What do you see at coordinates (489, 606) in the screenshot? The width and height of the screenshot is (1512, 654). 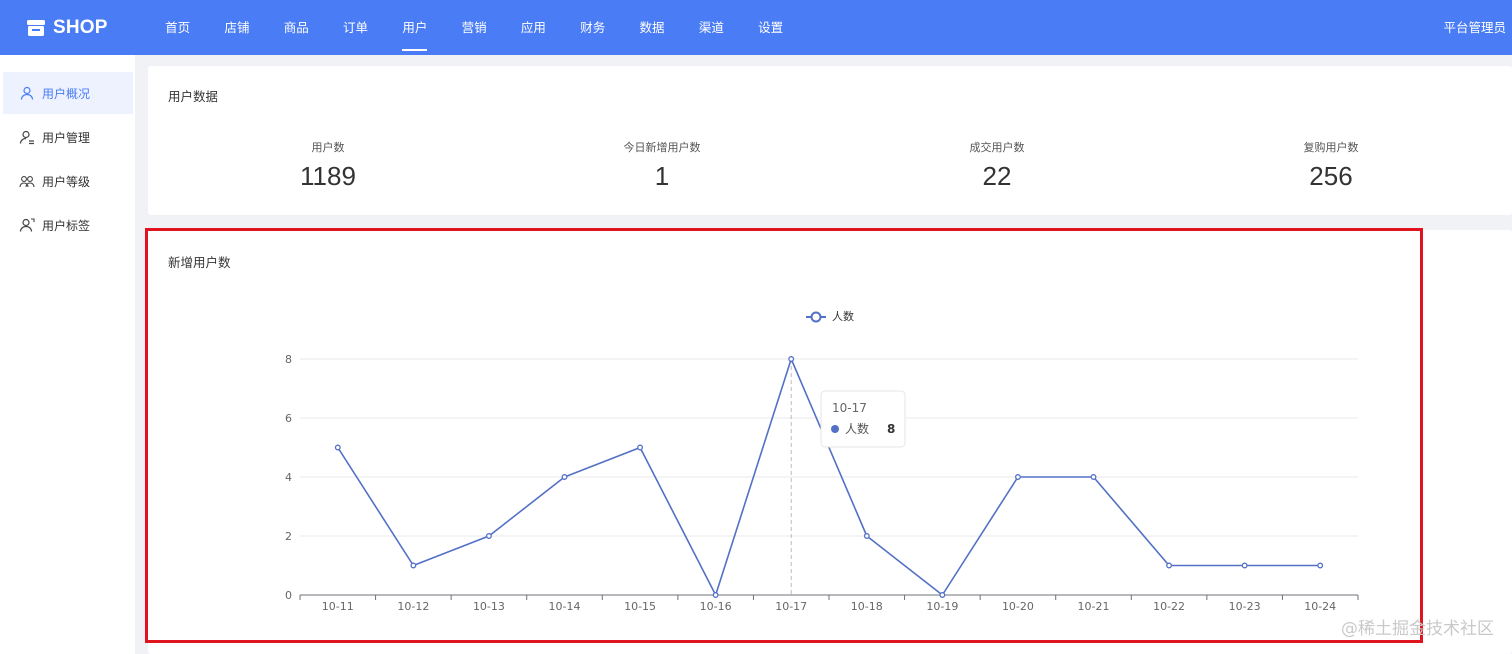 I see `x-tick-label: 10-13` at bounding box center [489, 606].